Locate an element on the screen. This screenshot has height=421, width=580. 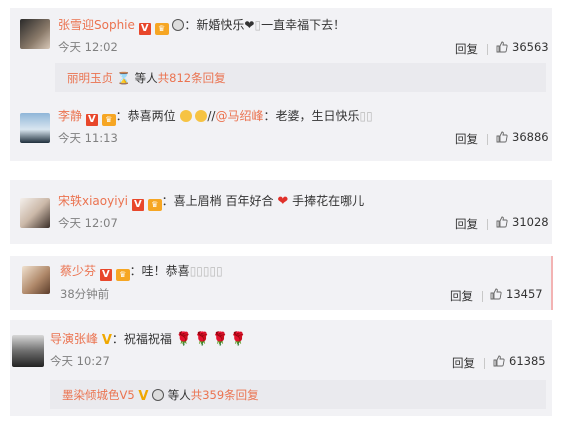
comment-text: 导演张峰 V：祝福祝福 🌹 🌹 🌹 🌹 is located at coordinates (149, 340).